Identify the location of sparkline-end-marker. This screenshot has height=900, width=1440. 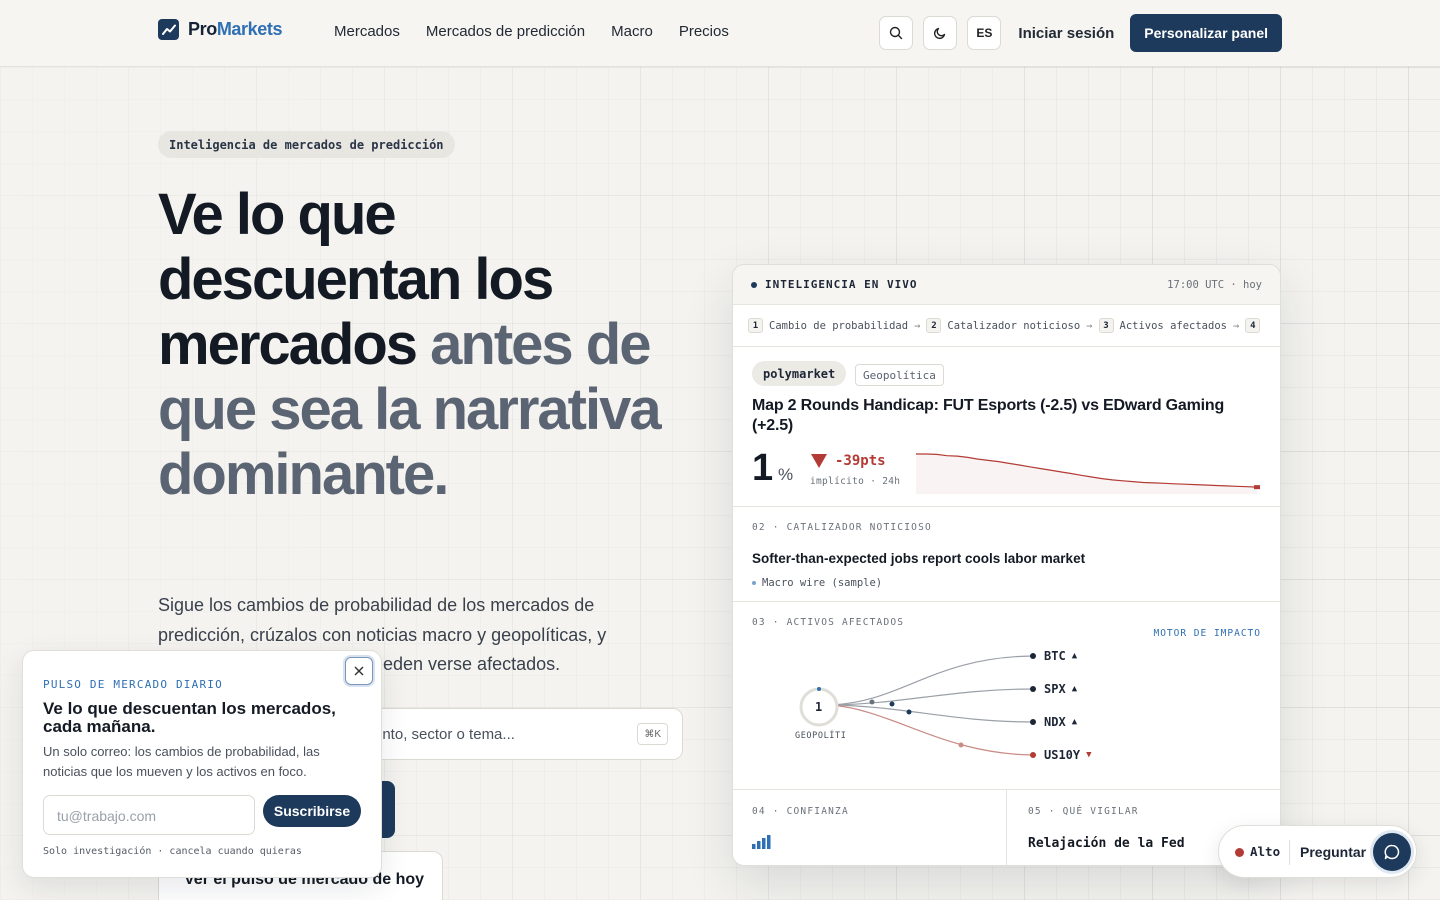
(1257, 487).